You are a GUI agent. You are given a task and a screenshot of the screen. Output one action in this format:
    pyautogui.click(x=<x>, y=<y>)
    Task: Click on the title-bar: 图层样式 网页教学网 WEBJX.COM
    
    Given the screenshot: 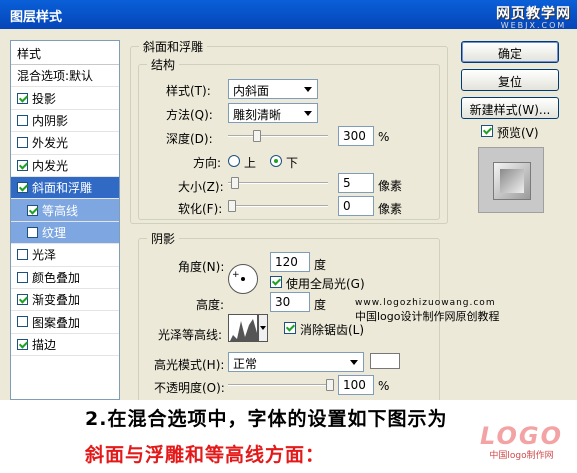 What is the action you would take?
    pyautogui.click(x=288, y=15)
    